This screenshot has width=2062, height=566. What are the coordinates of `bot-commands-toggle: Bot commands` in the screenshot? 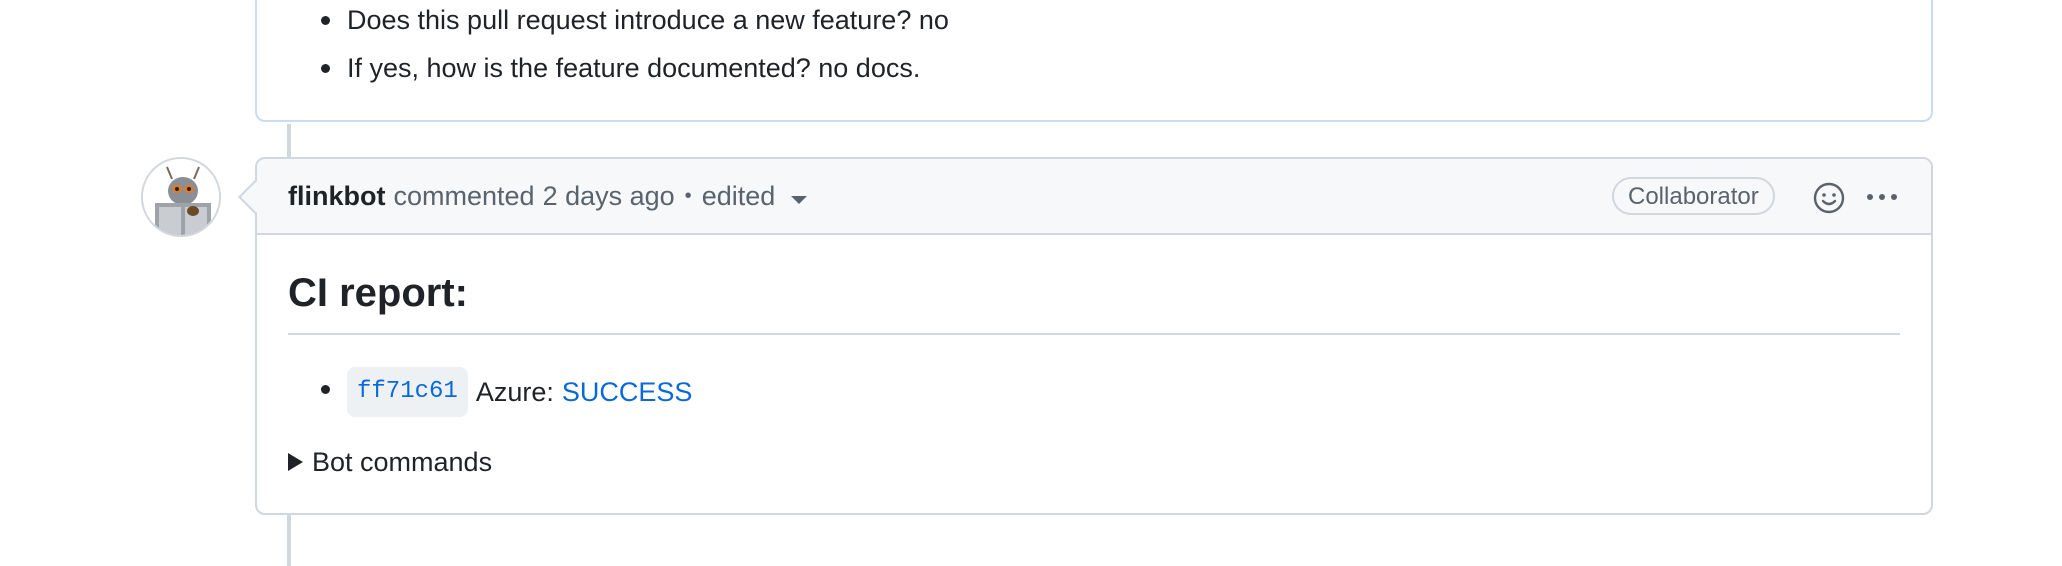 It's located at (390, 462).